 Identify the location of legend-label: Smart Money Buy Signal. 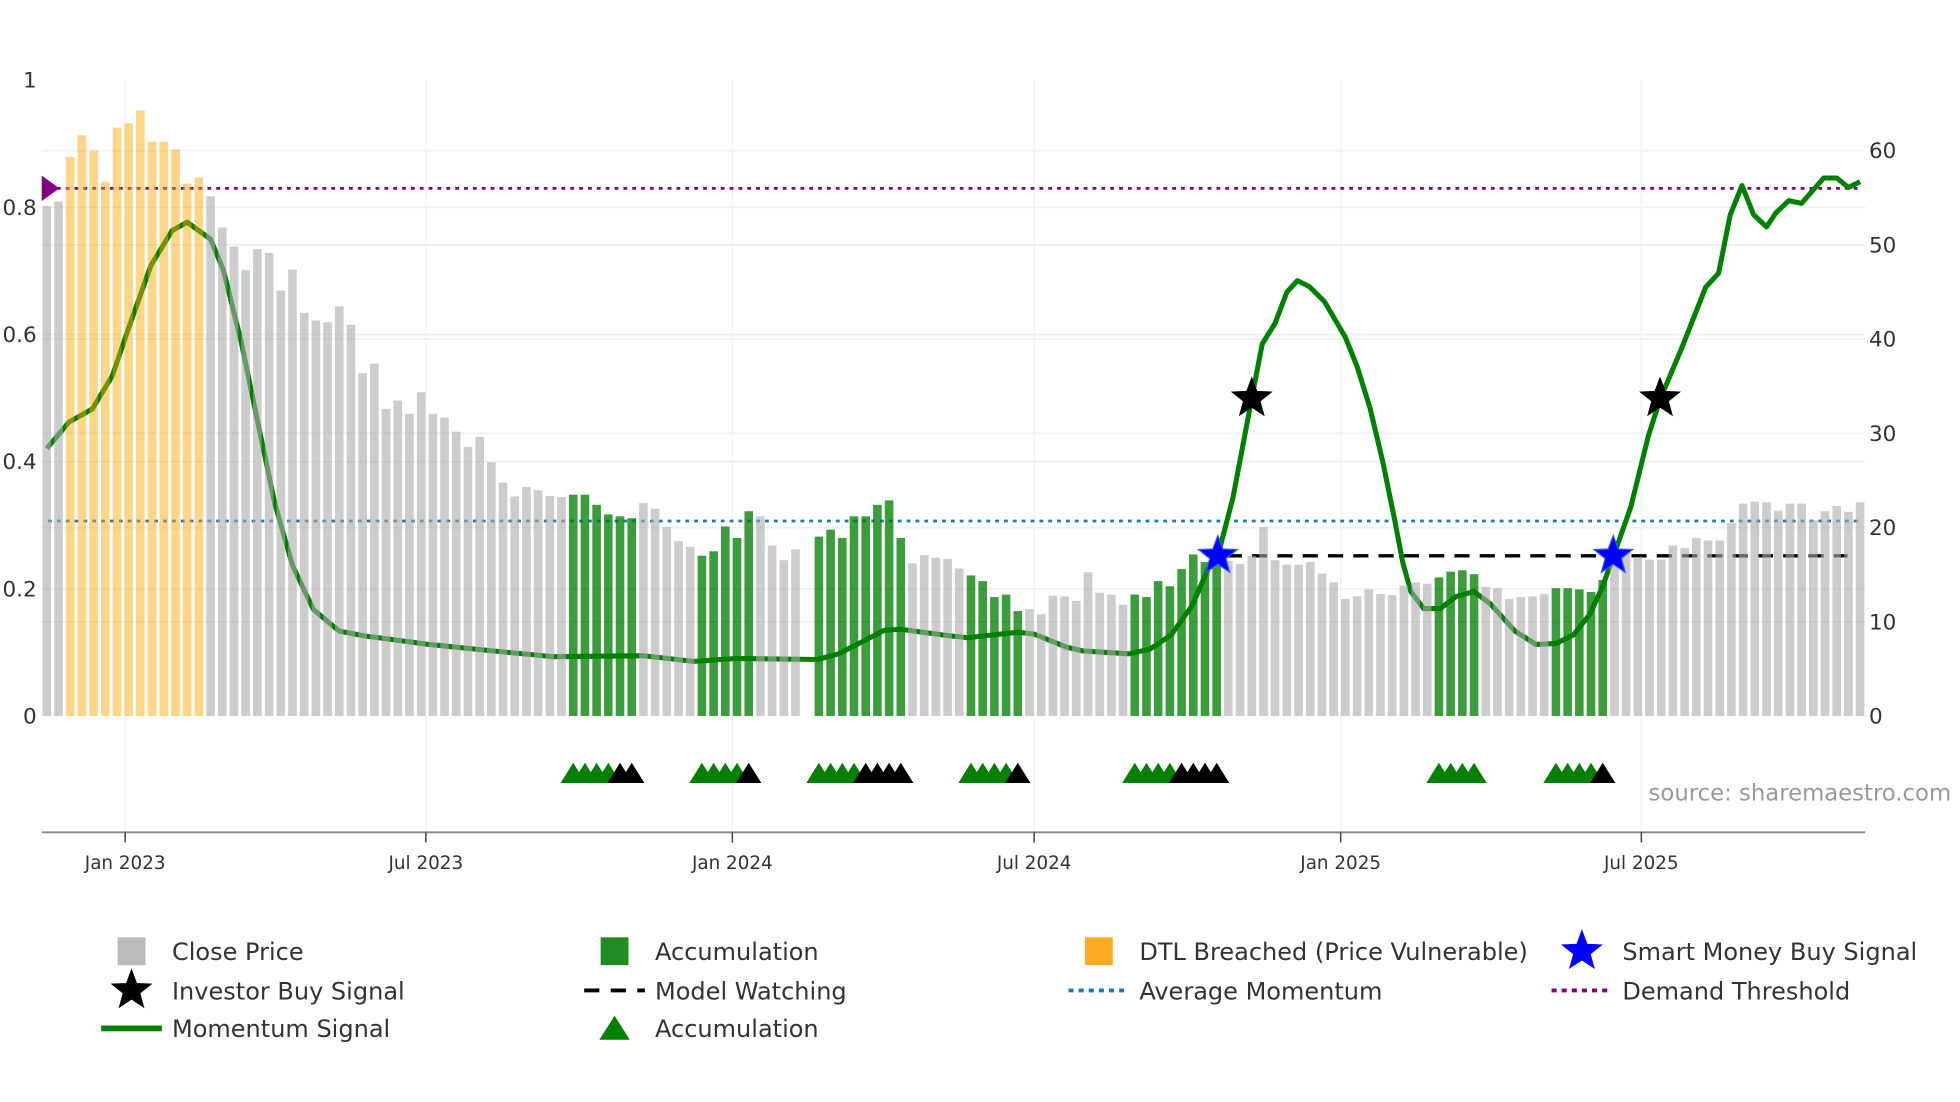
(1769, 952).